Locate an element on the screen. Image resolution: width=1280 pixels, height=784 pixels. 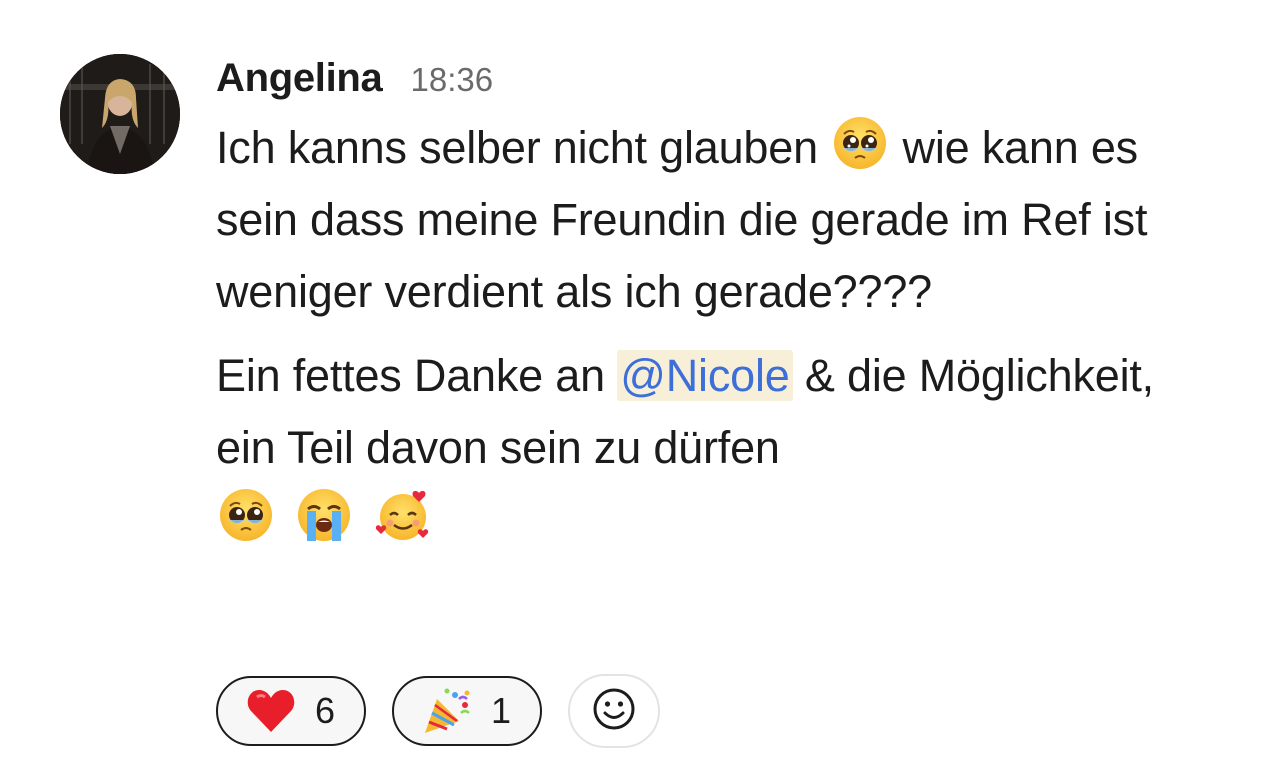
user-mention: @Nicole is located at coordinates (705, 375).